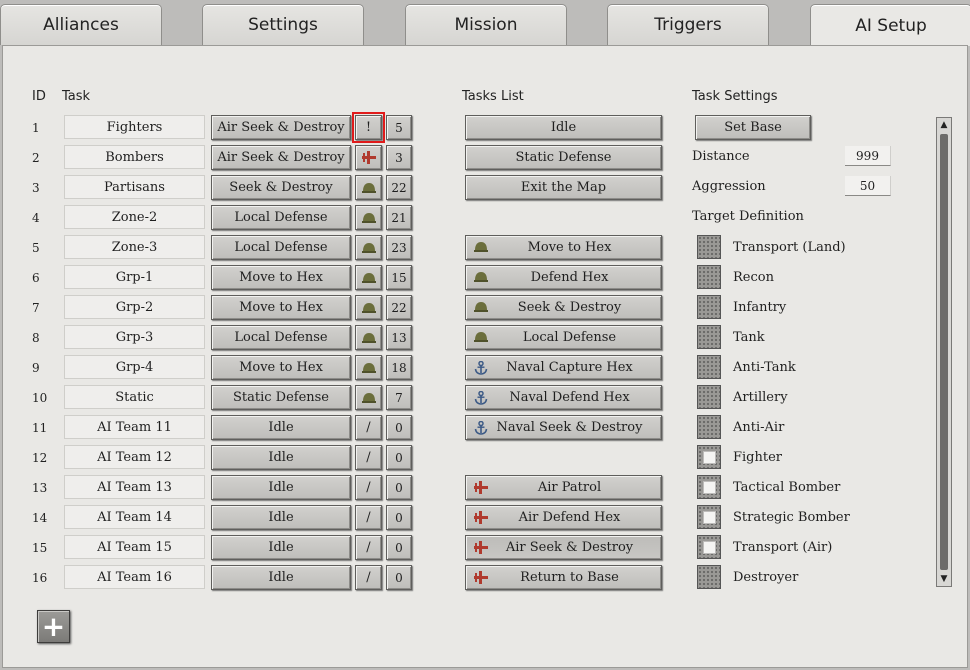  What do you see at coordinates (281, 397) in the screenshot?
I see `team-task-button: Static Defense` at bounding box center [281, 397].